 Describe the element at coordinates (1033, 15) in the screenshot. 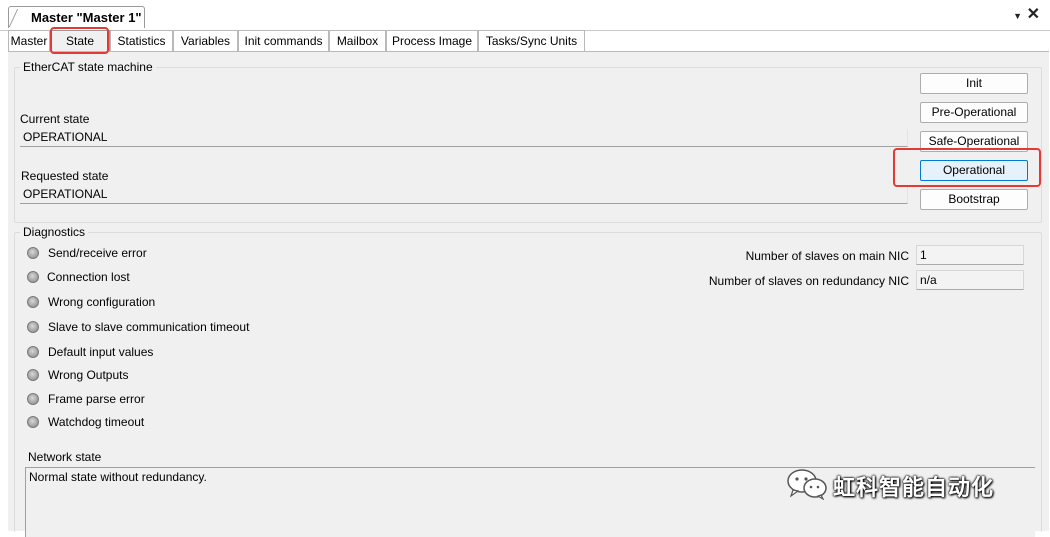

I see `close-icon: ✕` at that location.